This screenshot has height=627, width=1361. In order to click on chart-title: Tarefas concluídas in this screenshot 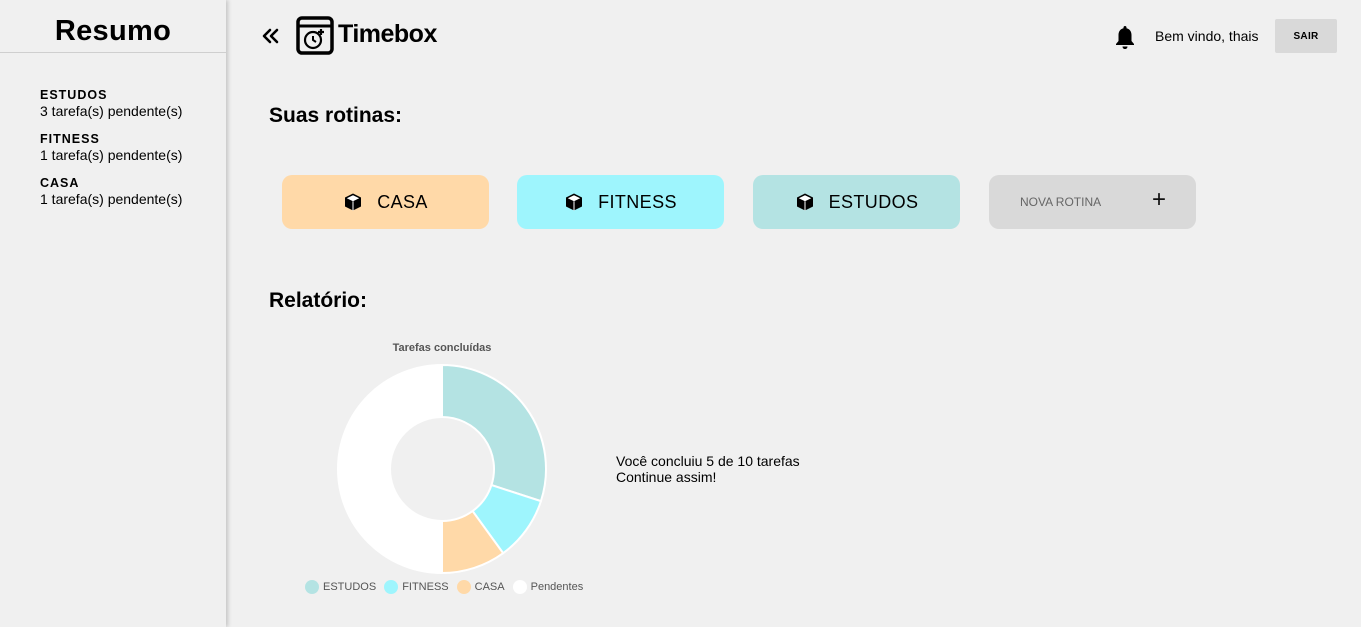, I will do `click(442, 348)`.